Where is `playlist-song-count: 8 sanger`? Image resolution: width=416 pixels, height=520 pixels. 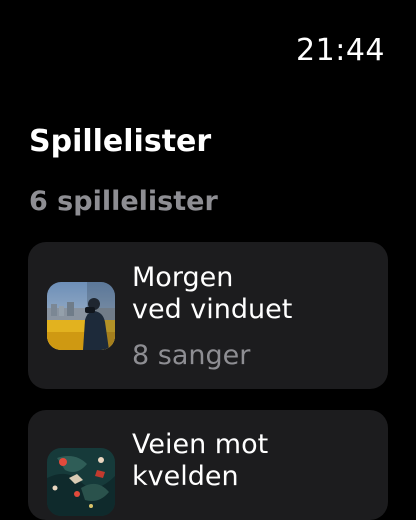 playlist-song-count: 8 sanger is located at coordinates (191, 355).